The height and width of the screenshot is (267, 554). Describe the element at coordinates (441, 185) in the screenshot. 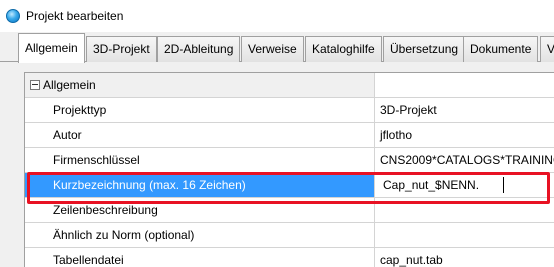

I see `kurzbezeichnung-input` at that location.